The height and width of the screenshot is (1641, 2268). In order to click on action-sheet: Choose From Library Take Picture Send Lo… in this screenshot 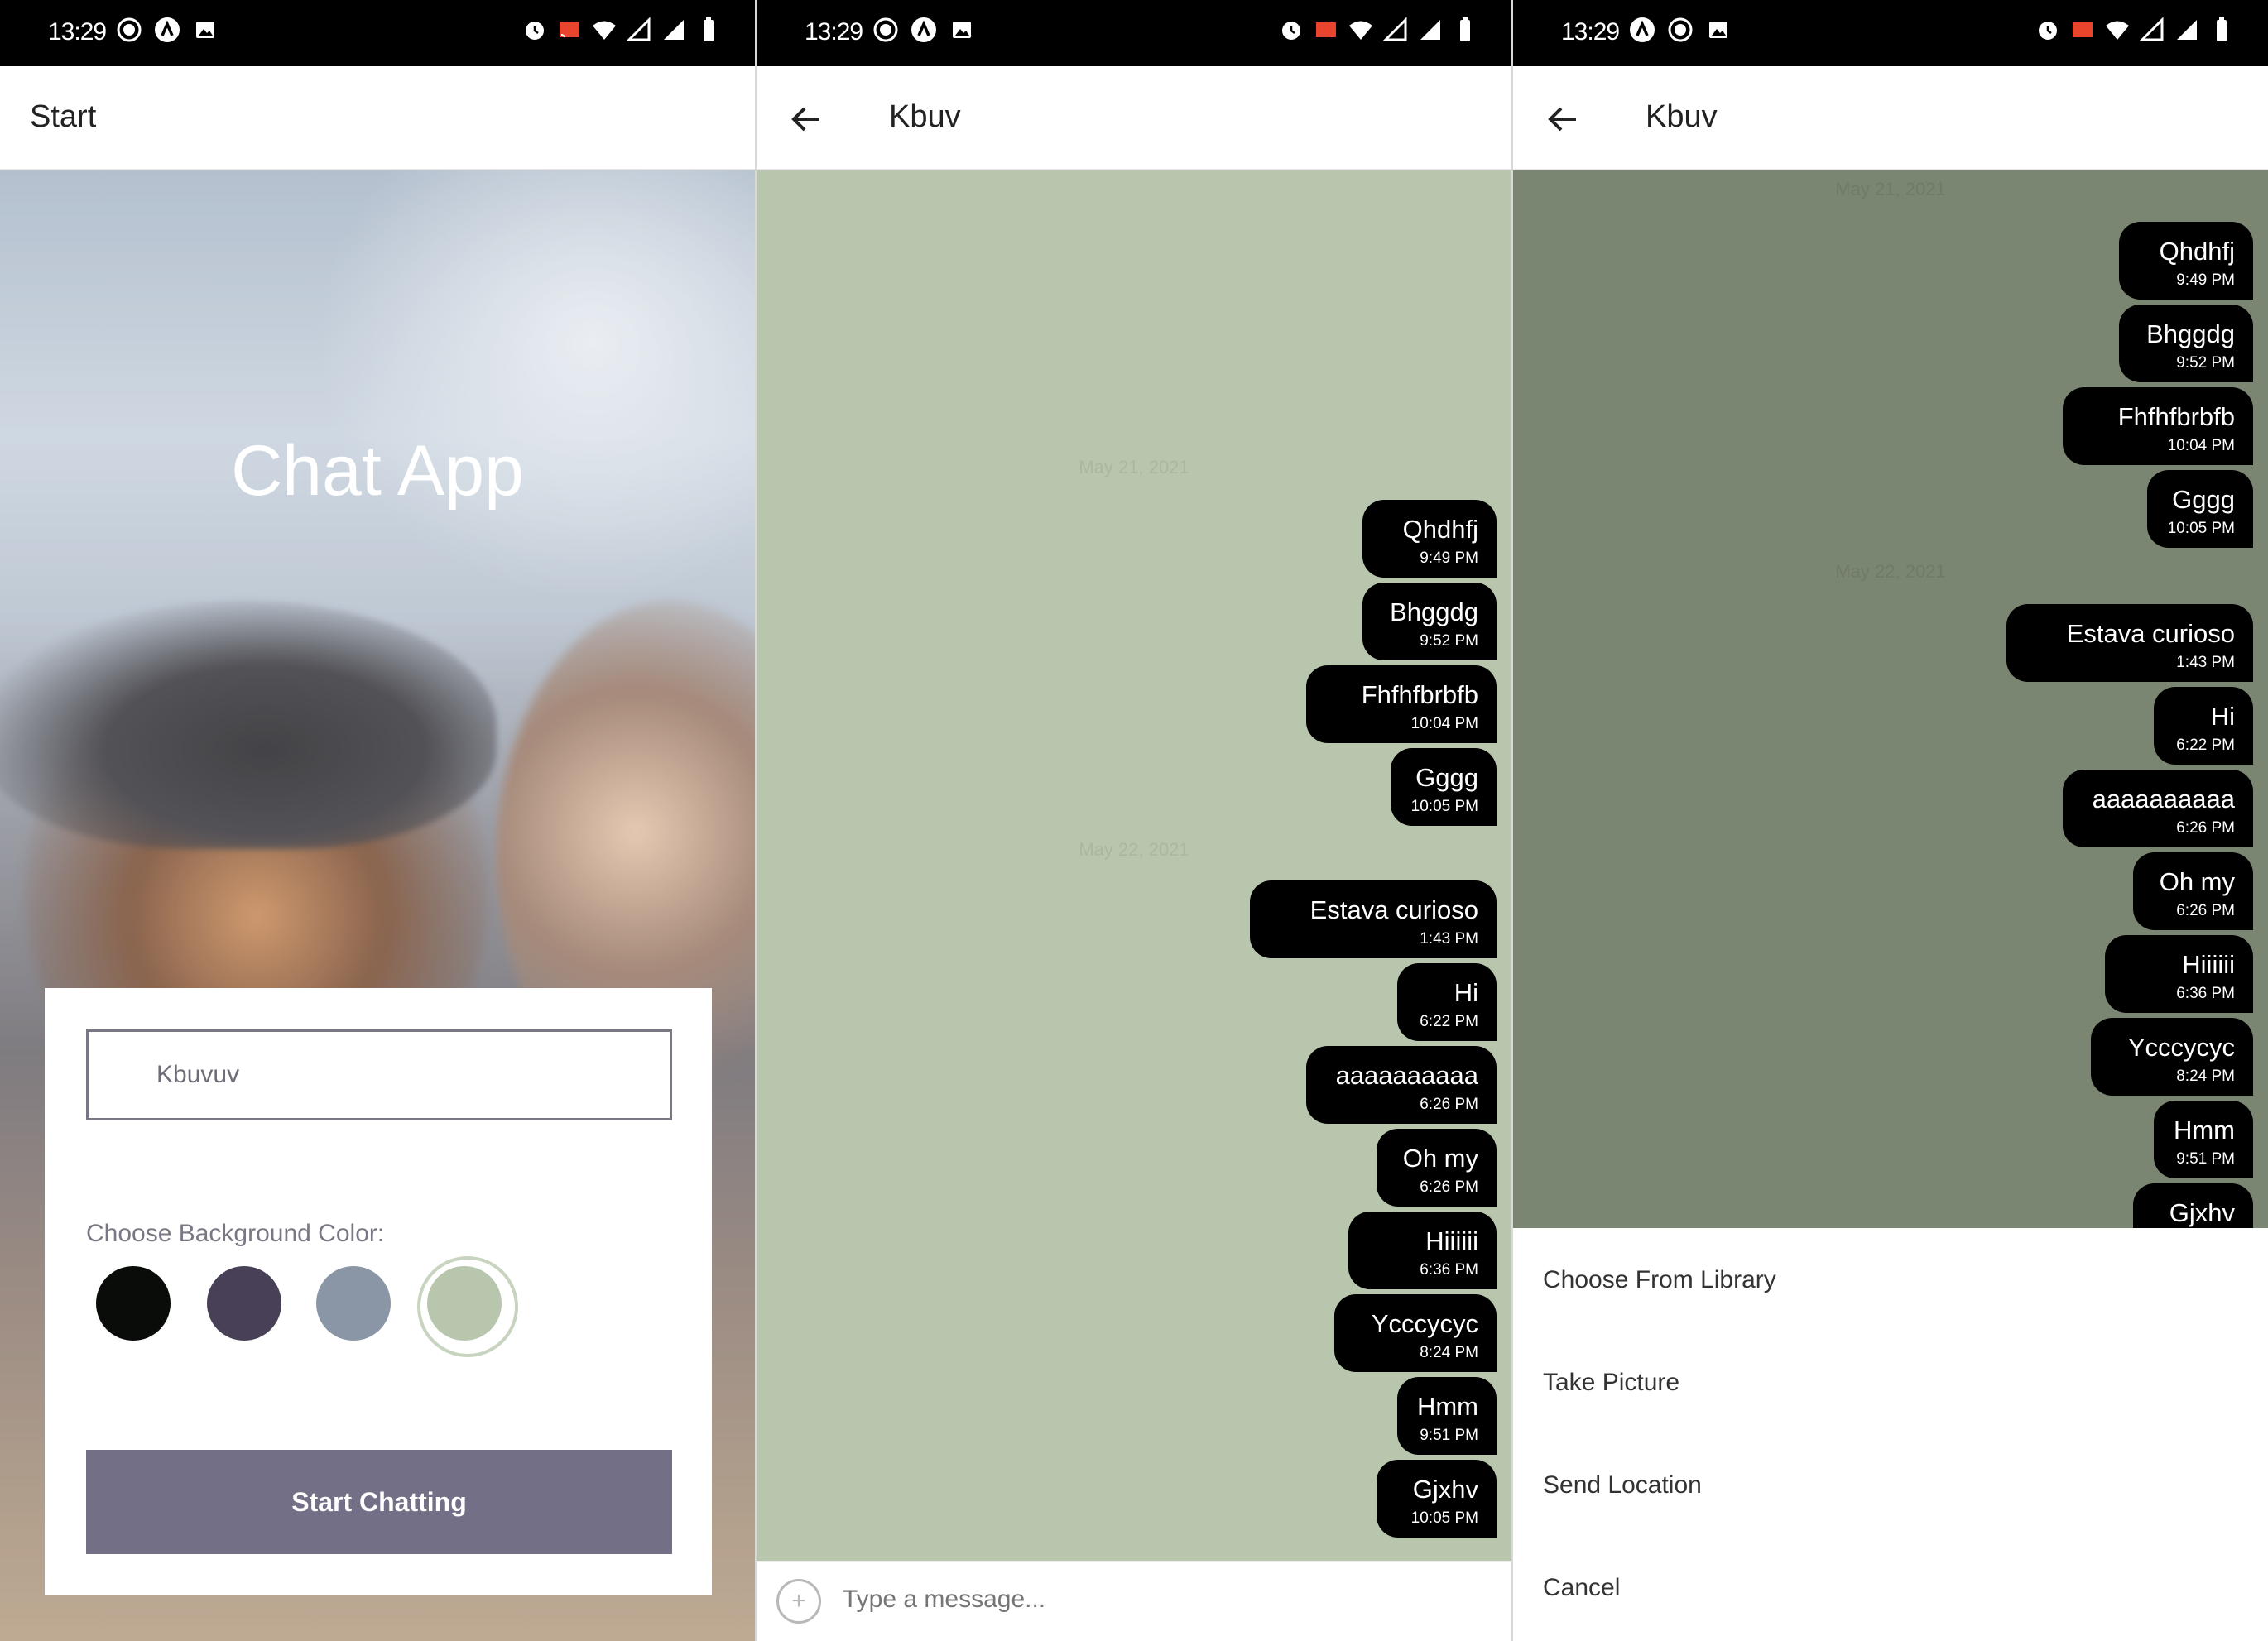, I will do `click(1890, 1434)`.